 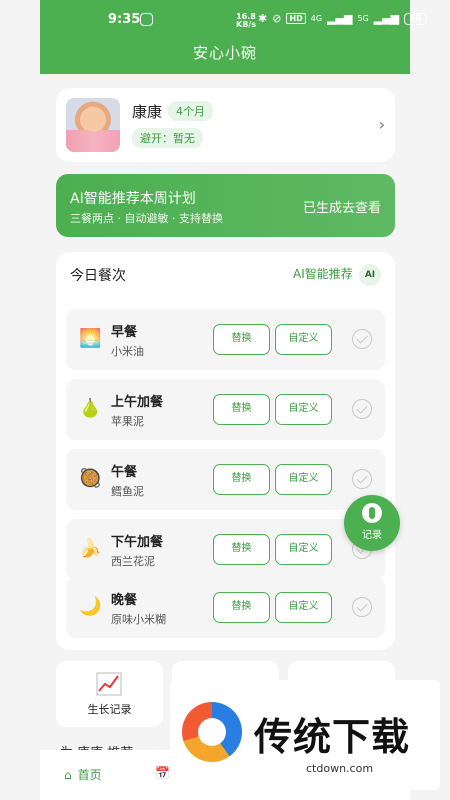 I want to click on home-icon: ⌂, so click(x=68, y=774).